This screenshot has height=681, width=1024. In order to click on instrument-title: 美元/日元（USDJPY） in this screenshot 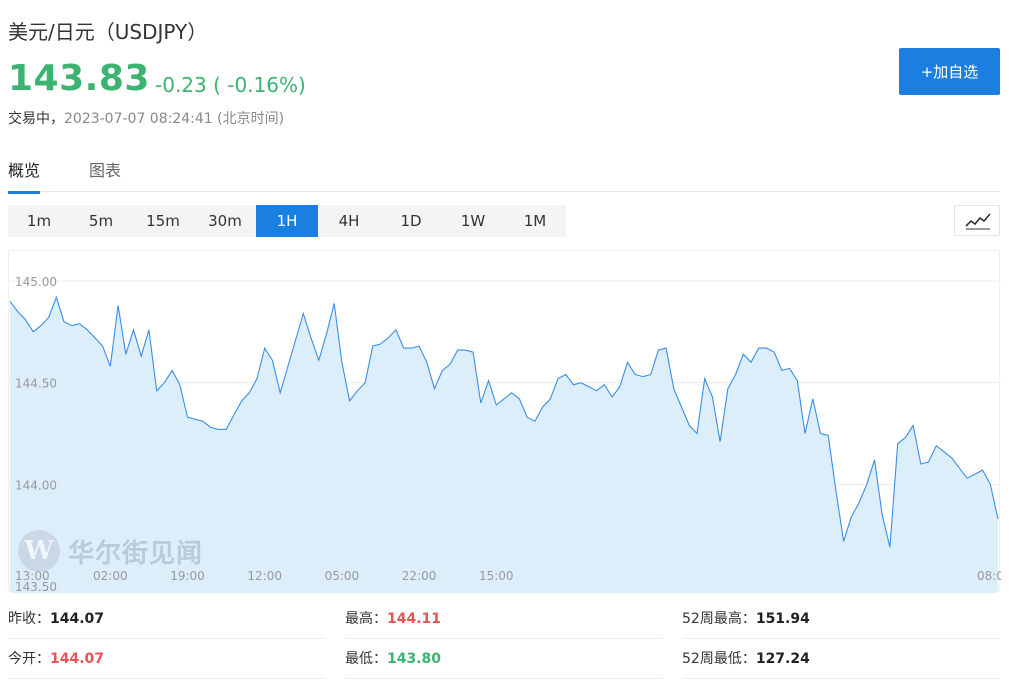, I will do `click(108, 32)`.